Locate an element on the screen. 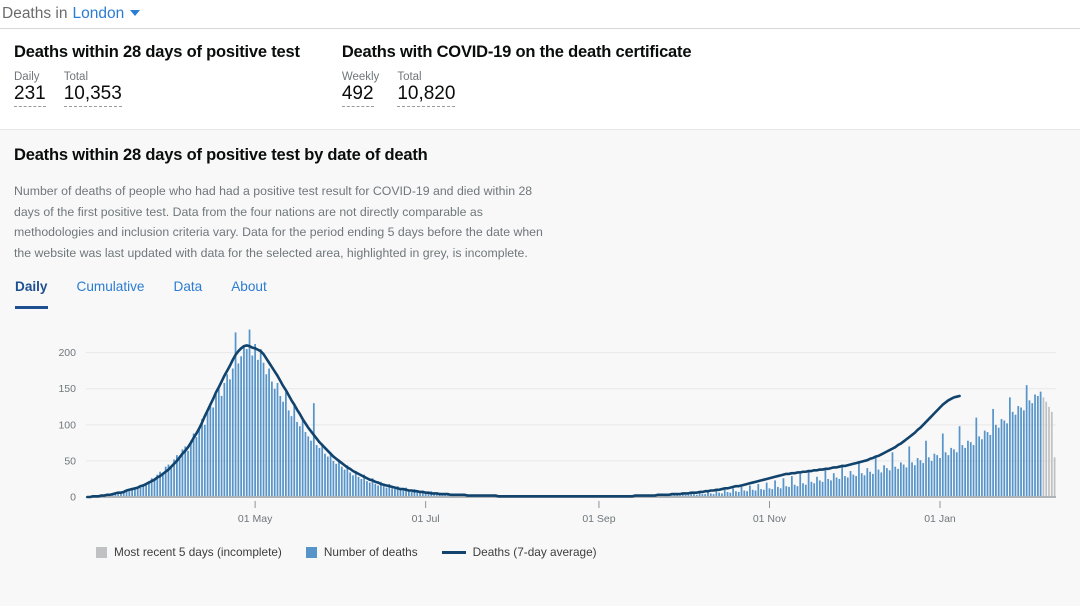  area-header-lead: Deaths in is located at coordinates (35, 13).